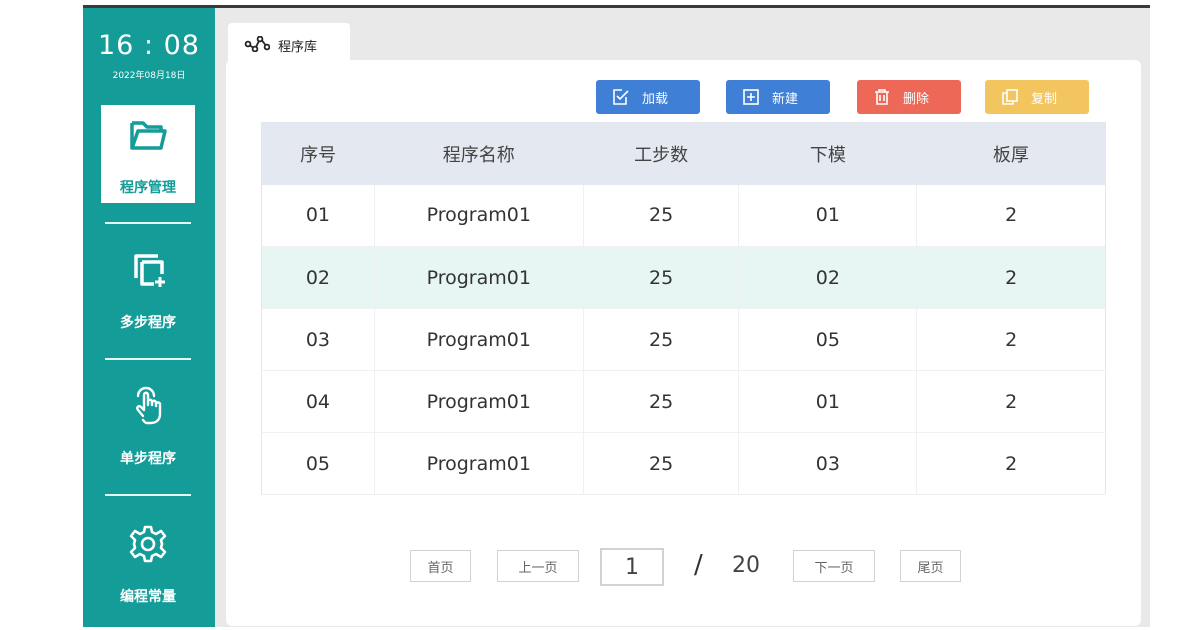 This screenshot has width=1200, height=630. I want to click on last-page-button: 尾页, so click(930, 566).